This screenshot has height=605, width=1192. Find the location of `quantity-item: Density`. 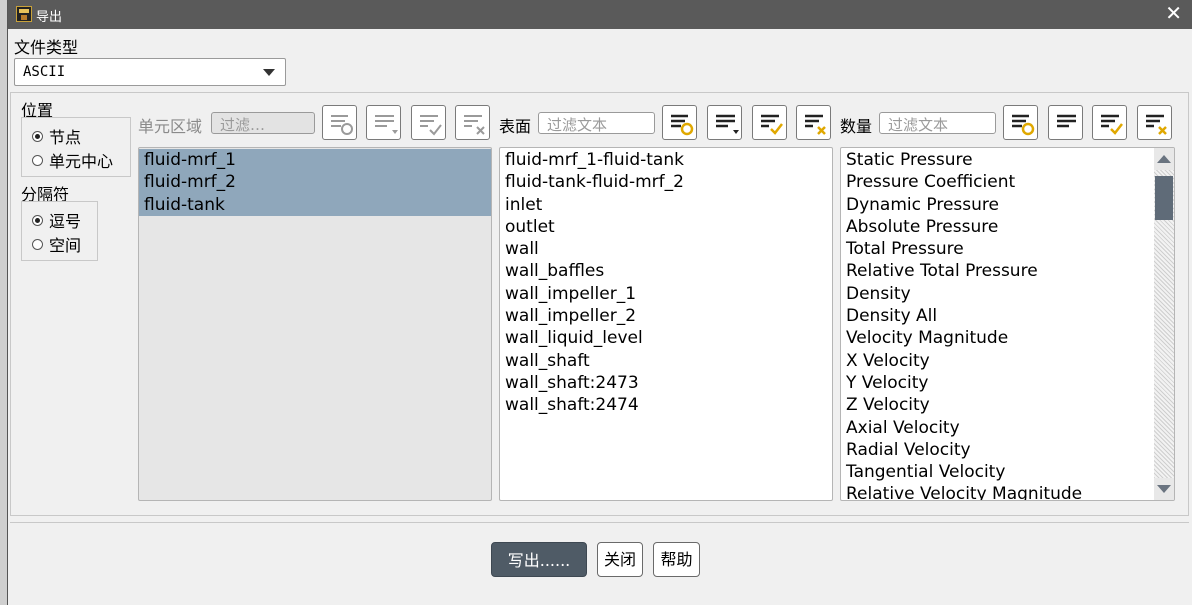

quantity-item: Density is located at coordinates (1007, 294).